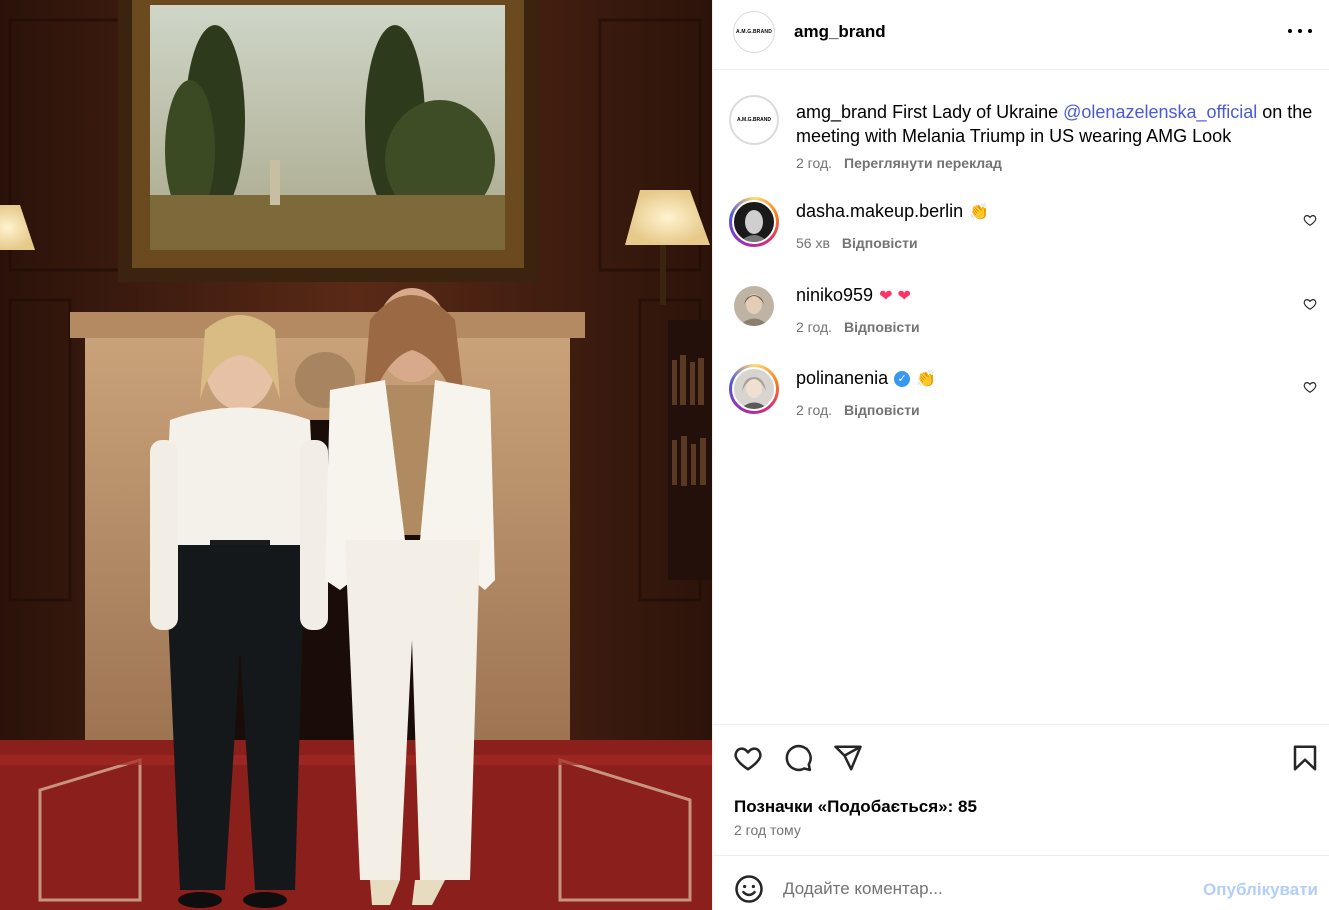 The image size is (1329, 910). What do you see at coordinates (983, 889) in the screenshot?
I see `comment-input` at bounding box center [983, 889].